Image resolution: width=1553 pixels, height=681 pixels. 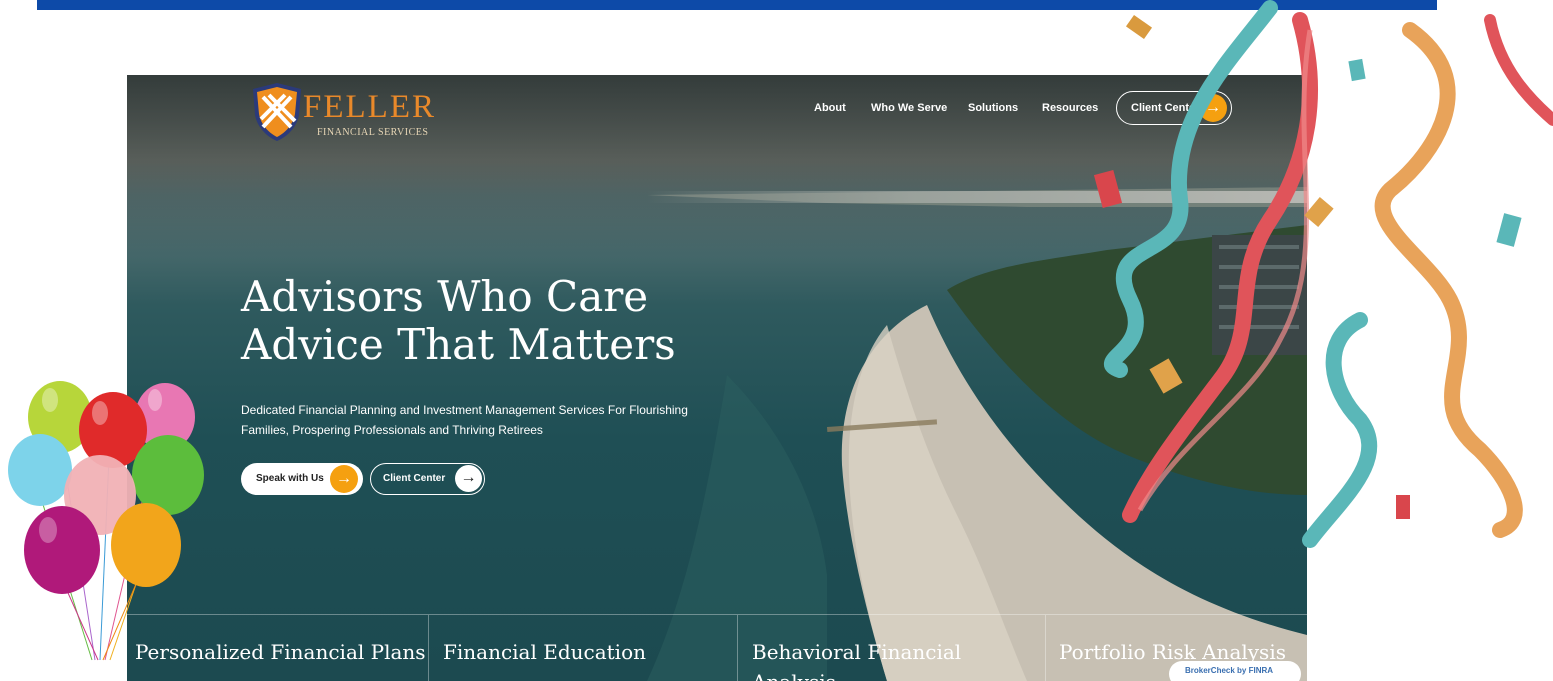 What do you see at coordinates (290, 478) in the screenshot?
I see `speak-with-us-label: Speak with Us` at bounding box center [290, 478].